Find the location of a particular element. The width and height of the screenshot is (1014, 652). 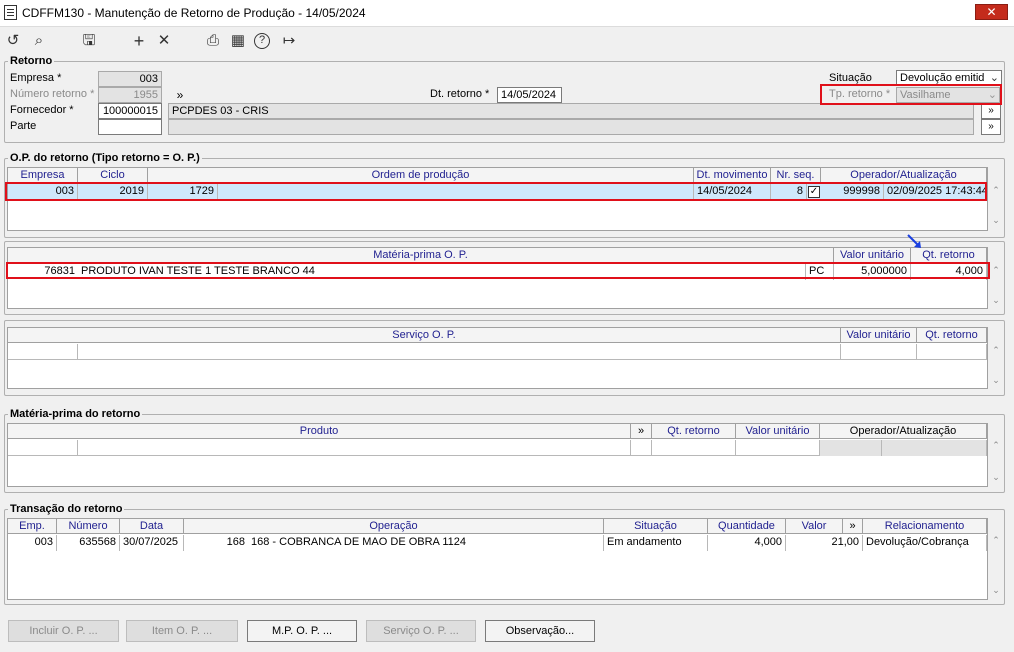

col-nr-seq: Nr. seq. is located at coordinates (796, 175).